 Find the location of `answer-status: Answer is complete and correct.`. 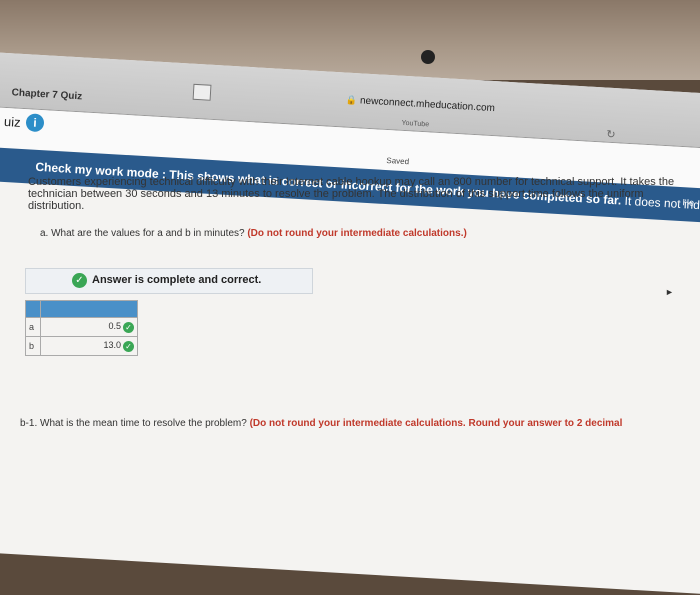

answer-status: Answer is complete and correct. is located at coordinates (177, 280).